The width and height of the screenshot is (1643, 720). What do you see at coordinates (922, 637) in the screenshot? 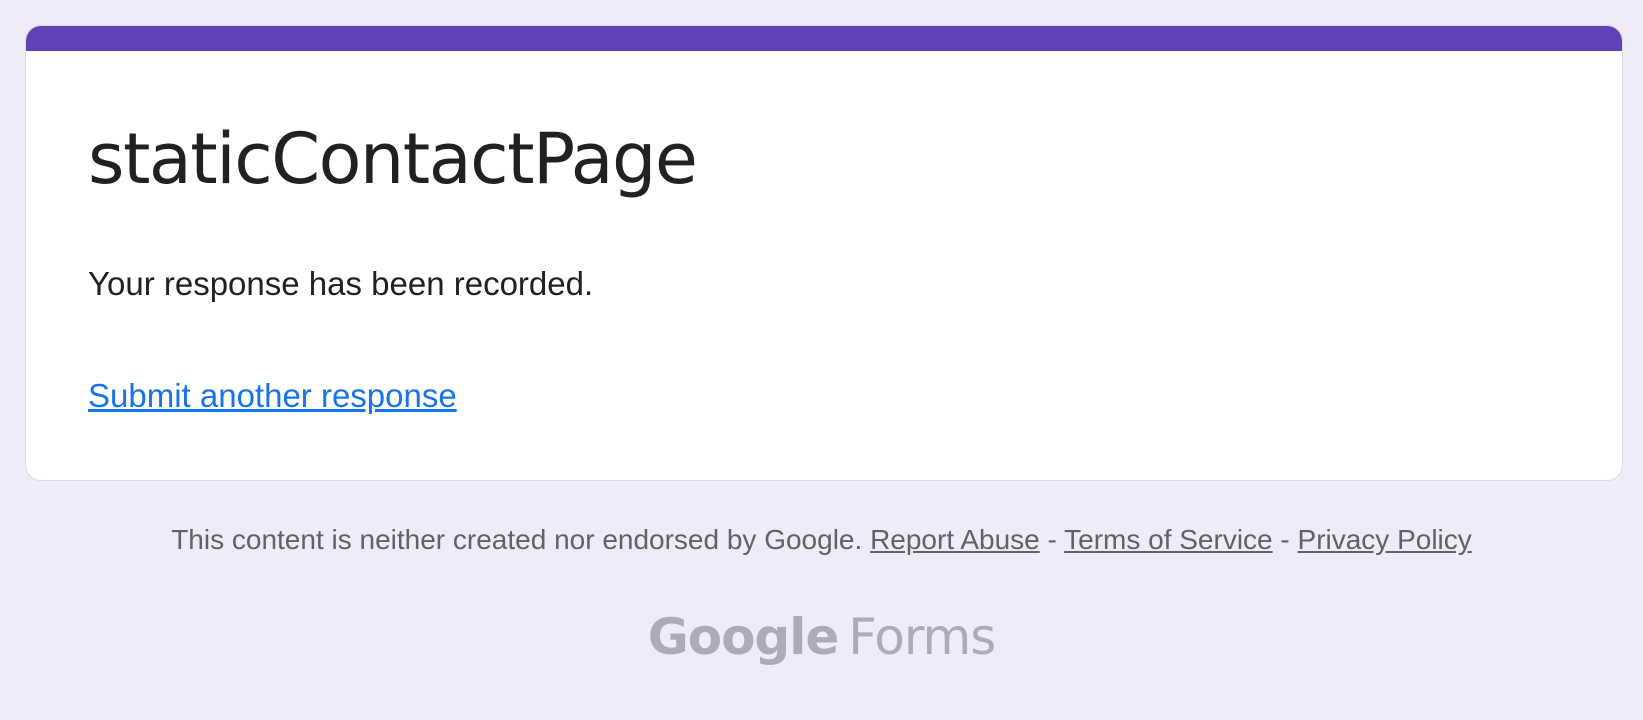
I see `forms-wordmark: Forms` at bounding box center [922, 637].